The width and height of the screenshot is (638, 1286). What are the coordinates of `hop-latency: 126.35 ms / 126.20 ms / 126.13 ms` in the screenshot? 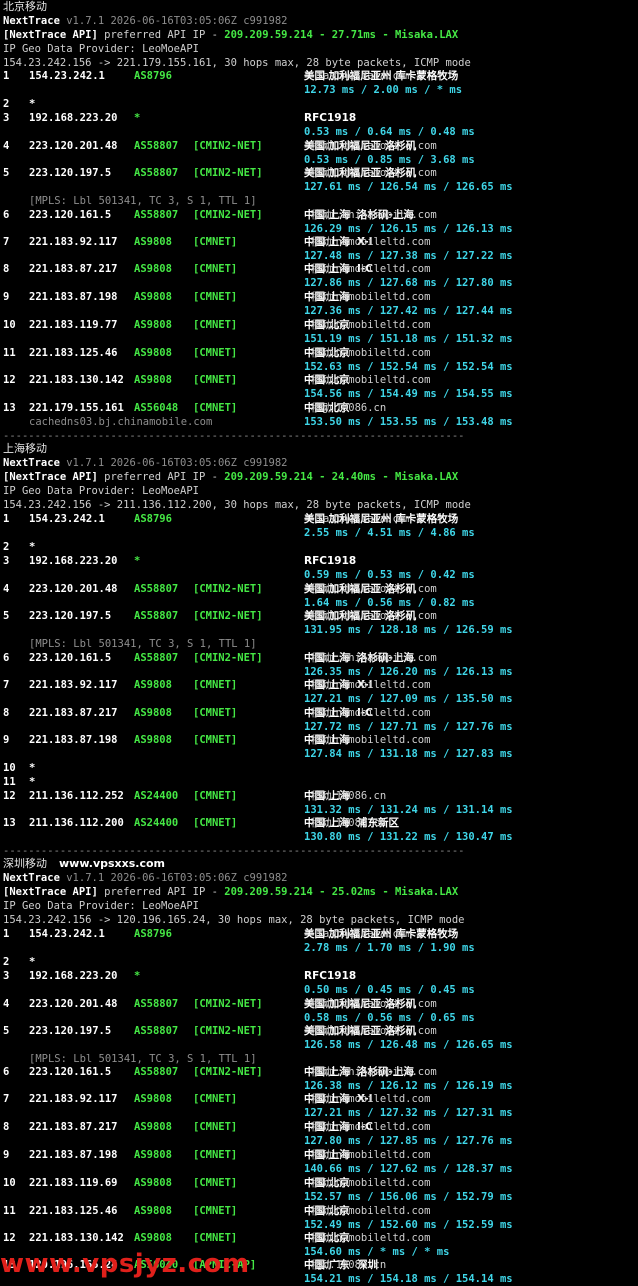 It's located at (408, 672).